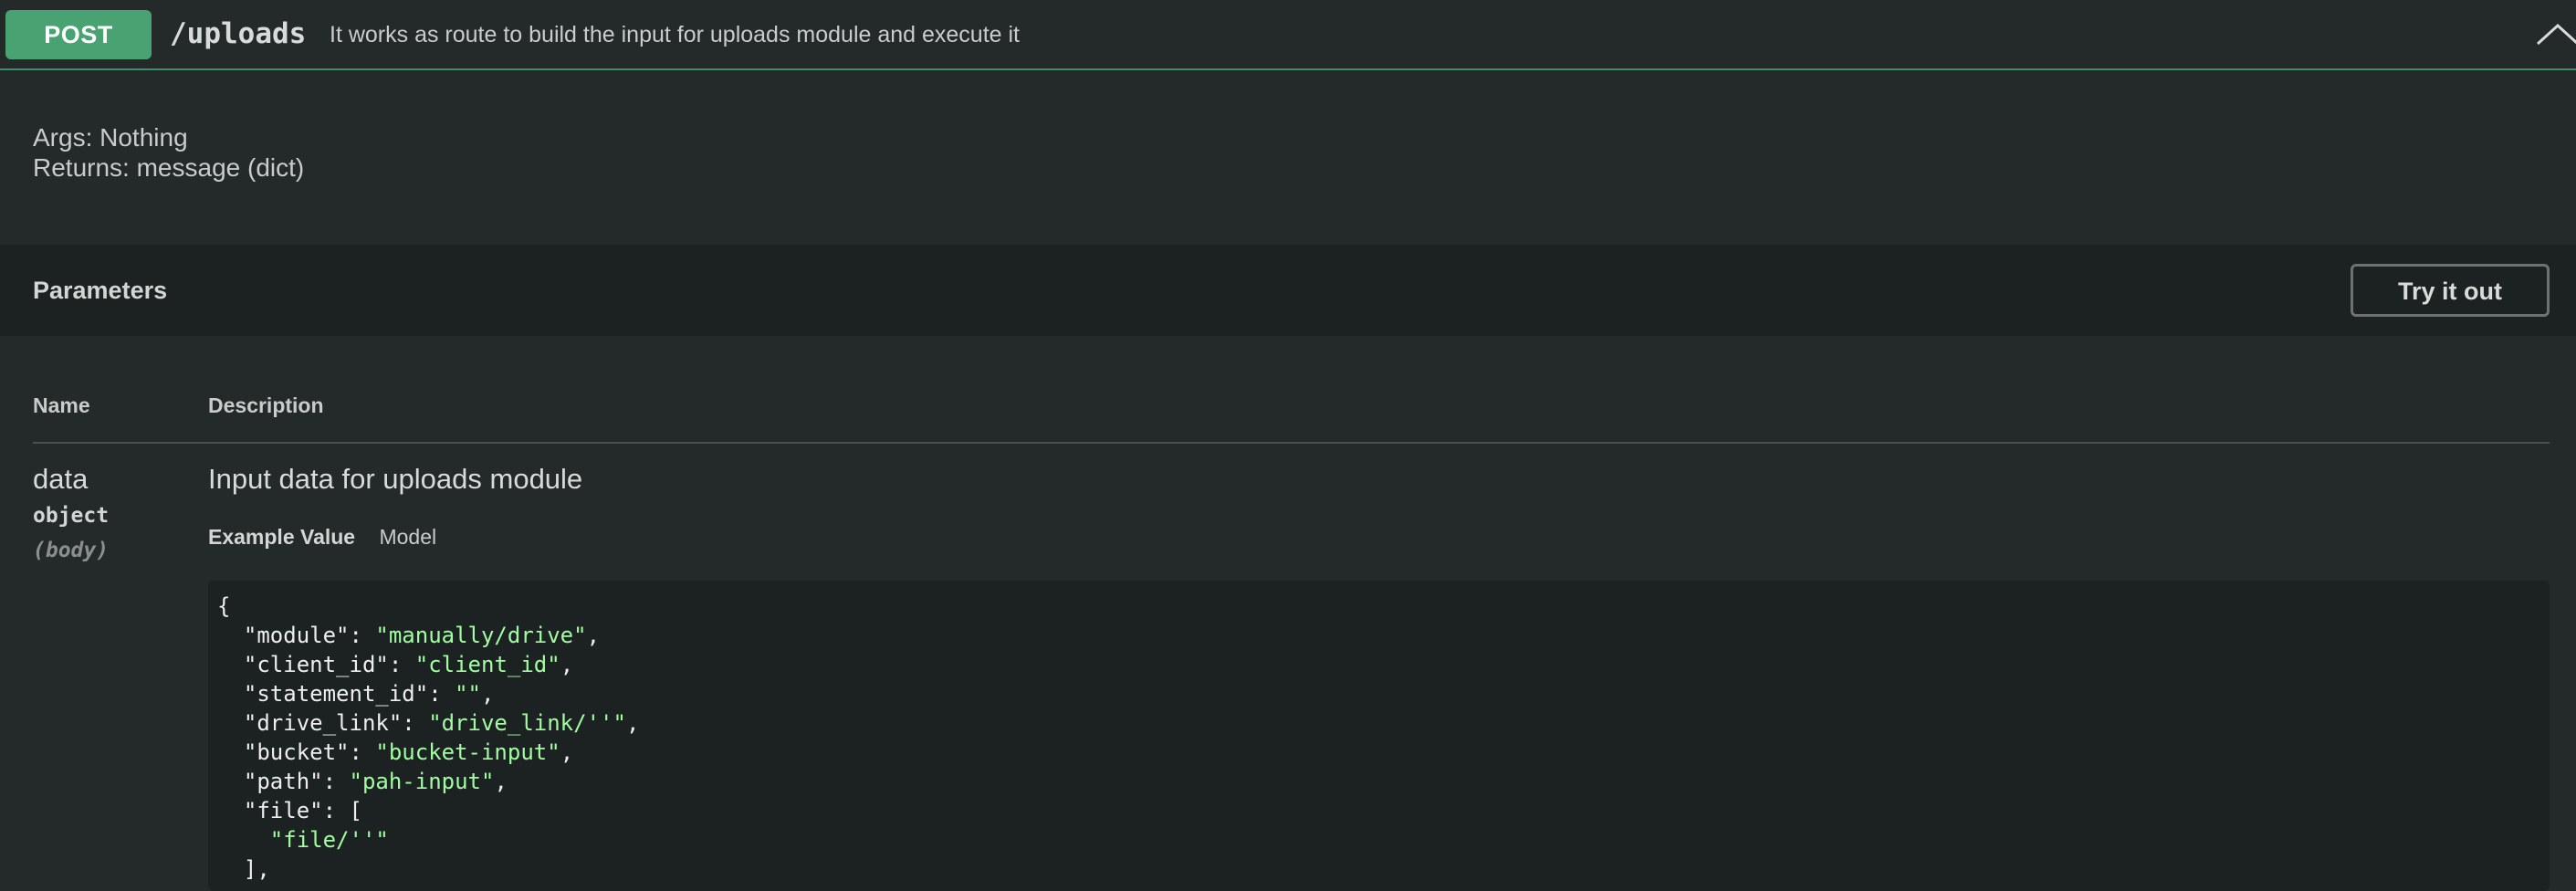 The height and width of the screenshot is (891, 2576). I want to click on collapse-button, so click(2553, 34).